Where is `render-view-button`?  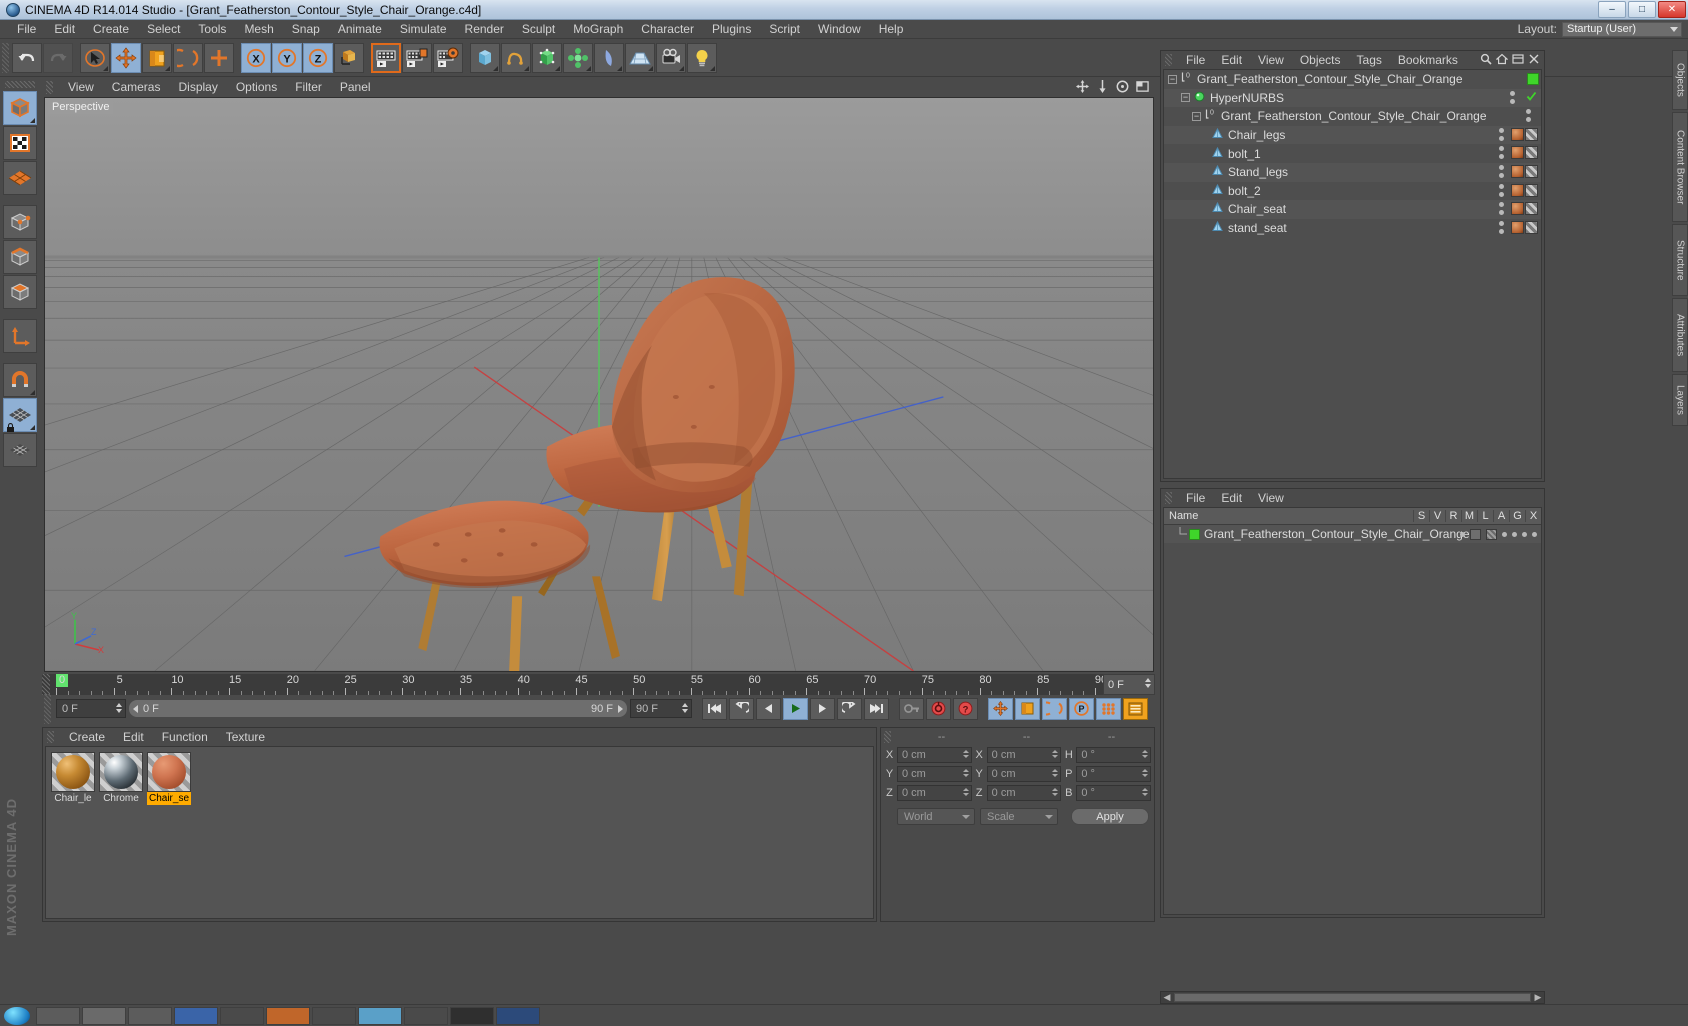
render-view-button is located at coordinates (386, 57).